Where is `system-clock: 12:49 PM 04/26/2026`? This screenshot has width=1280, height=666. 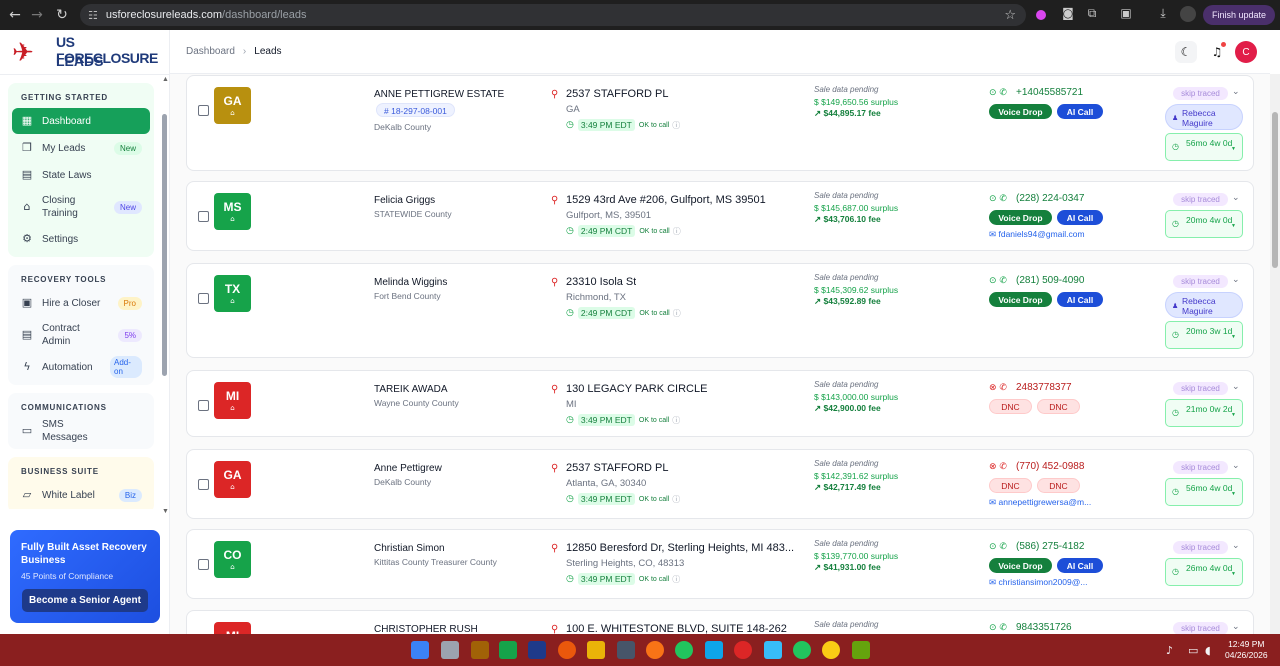 system-clock: 12:49 PM 04/26/2026 is located at coordinates (1246, 650).